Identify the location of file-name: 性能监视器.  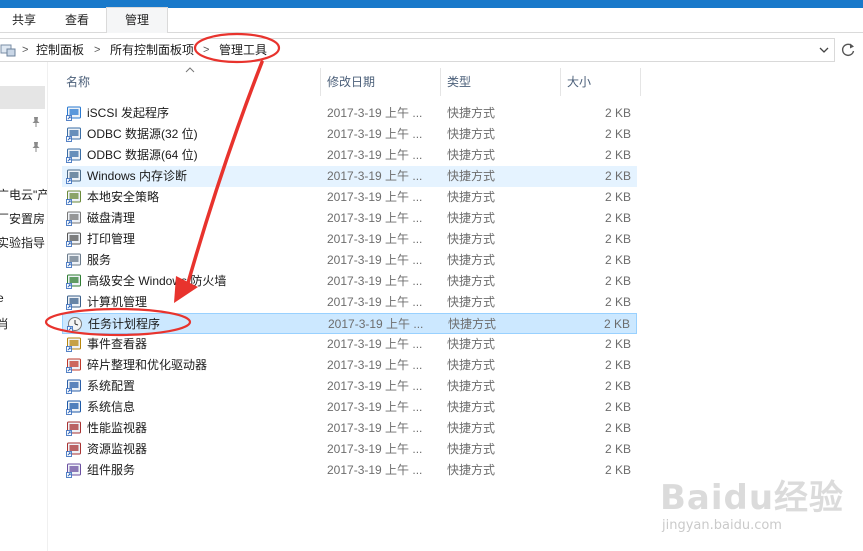
(117, 428).